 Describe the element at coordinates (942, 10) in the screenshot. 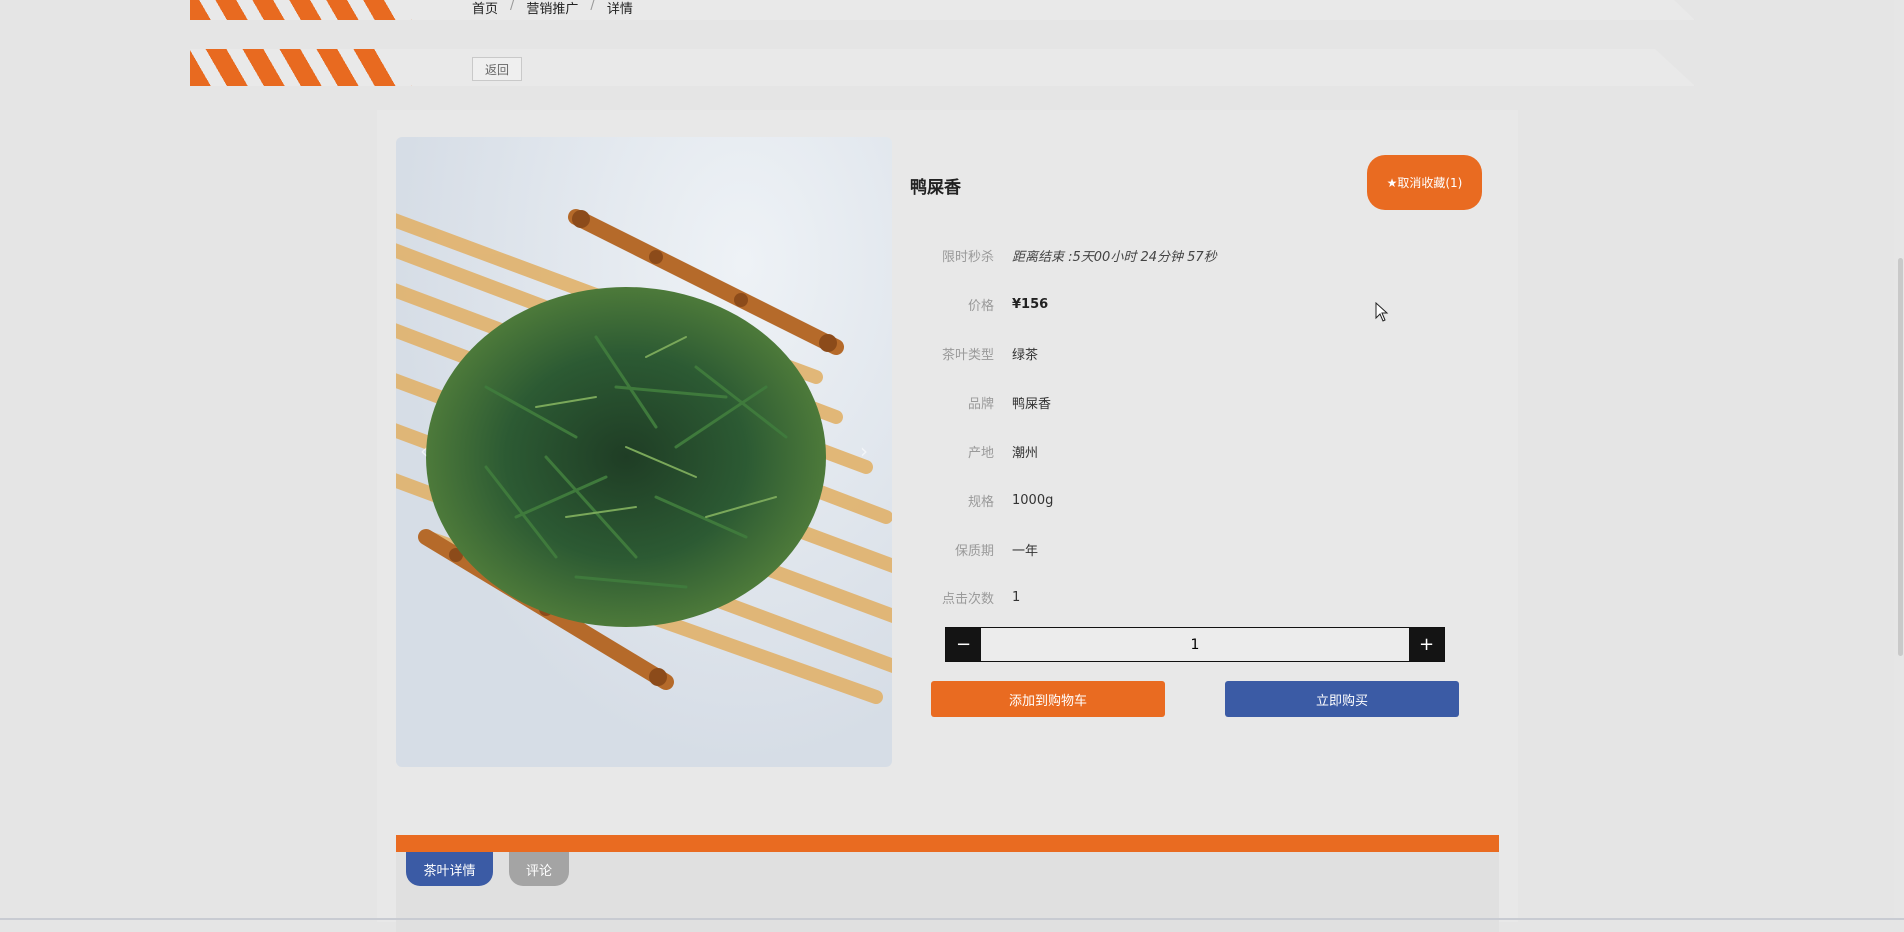

I see `breadcrumb-strip: 首页 / 营销推广 / 详情` at that location.